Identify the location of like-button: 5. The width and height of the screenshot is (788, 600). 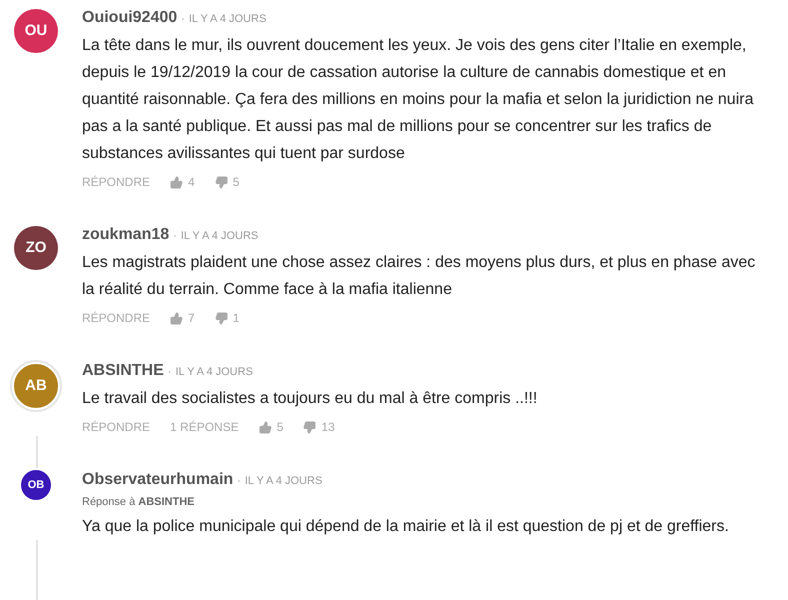
(271, 427).